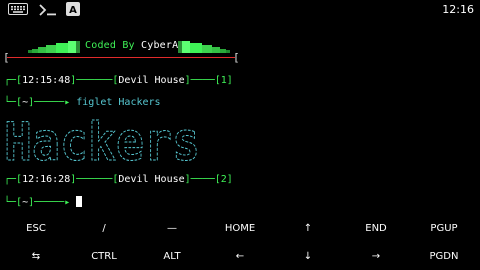 This screenshot has width=480, height=270. I want to click on banner-left-bracket: [, so click(6, 57).